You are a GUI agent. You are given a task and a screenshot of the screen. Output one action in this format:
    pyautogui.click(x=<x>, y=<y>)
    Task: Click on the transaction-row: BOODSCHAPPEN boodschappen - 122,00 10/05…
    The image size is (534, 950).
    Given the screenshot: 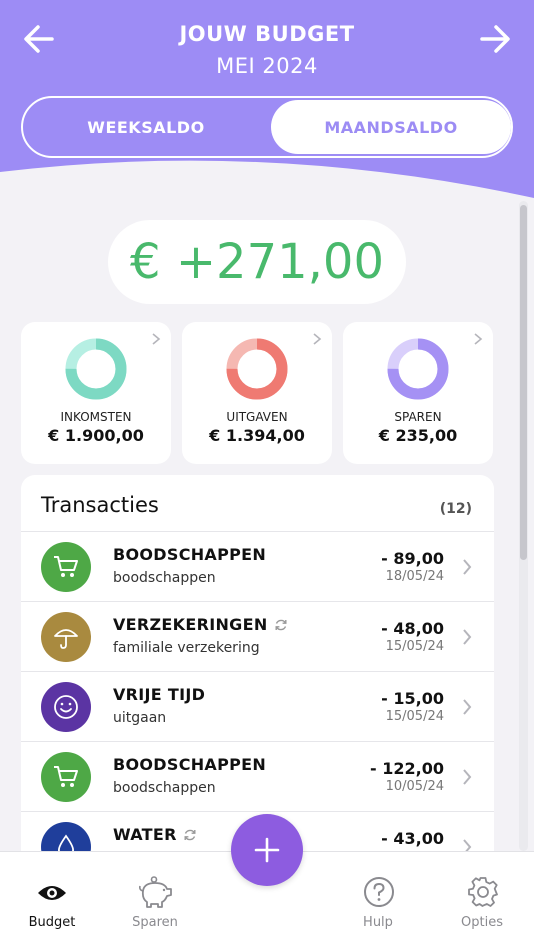 What is the action you would take?
    pyautogui.click(x=257, y=777)
    